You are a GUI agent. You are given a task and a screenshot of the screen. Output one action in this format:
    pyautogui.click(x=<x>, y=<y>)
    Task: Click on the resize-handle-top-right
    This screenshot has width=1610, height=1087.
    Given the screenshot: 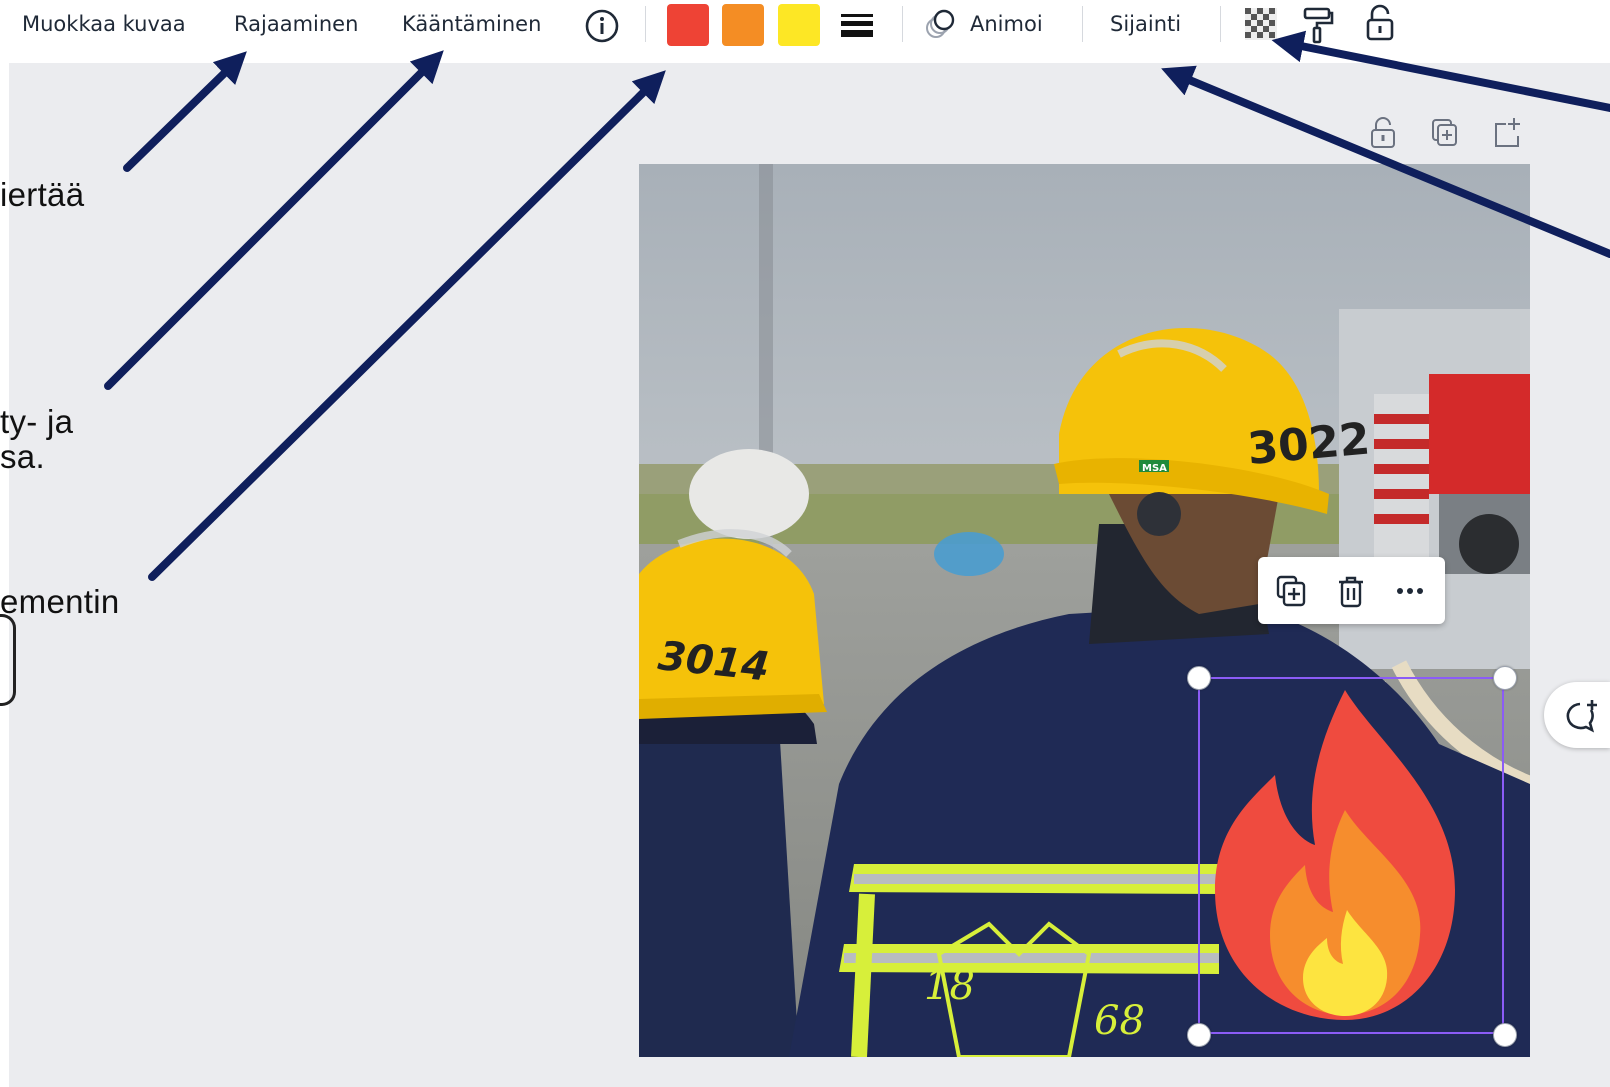 What is the action you would take?
    pyautogui.click(x=1505, y=678)
    